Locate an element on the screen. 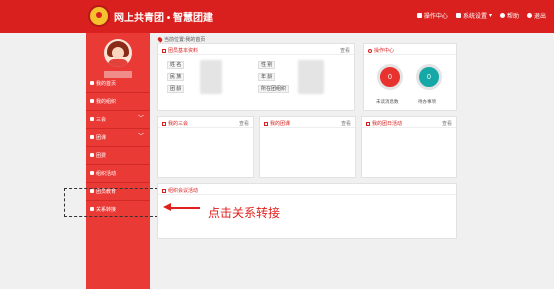 This screenshot has height=289, width=554. nav-ops-center: 操作中心 is located at coordinates (432, 15).